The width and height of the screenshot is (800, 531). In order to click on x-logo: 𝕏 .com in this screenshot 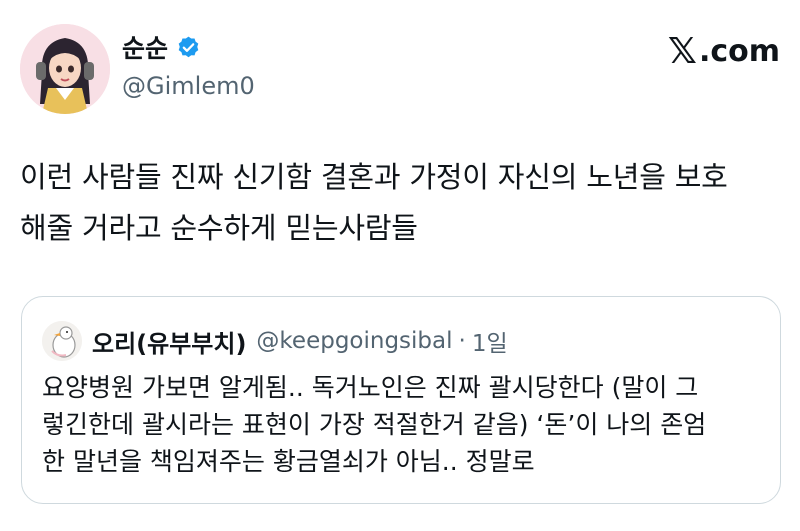, I will do `click(724, 52)`.